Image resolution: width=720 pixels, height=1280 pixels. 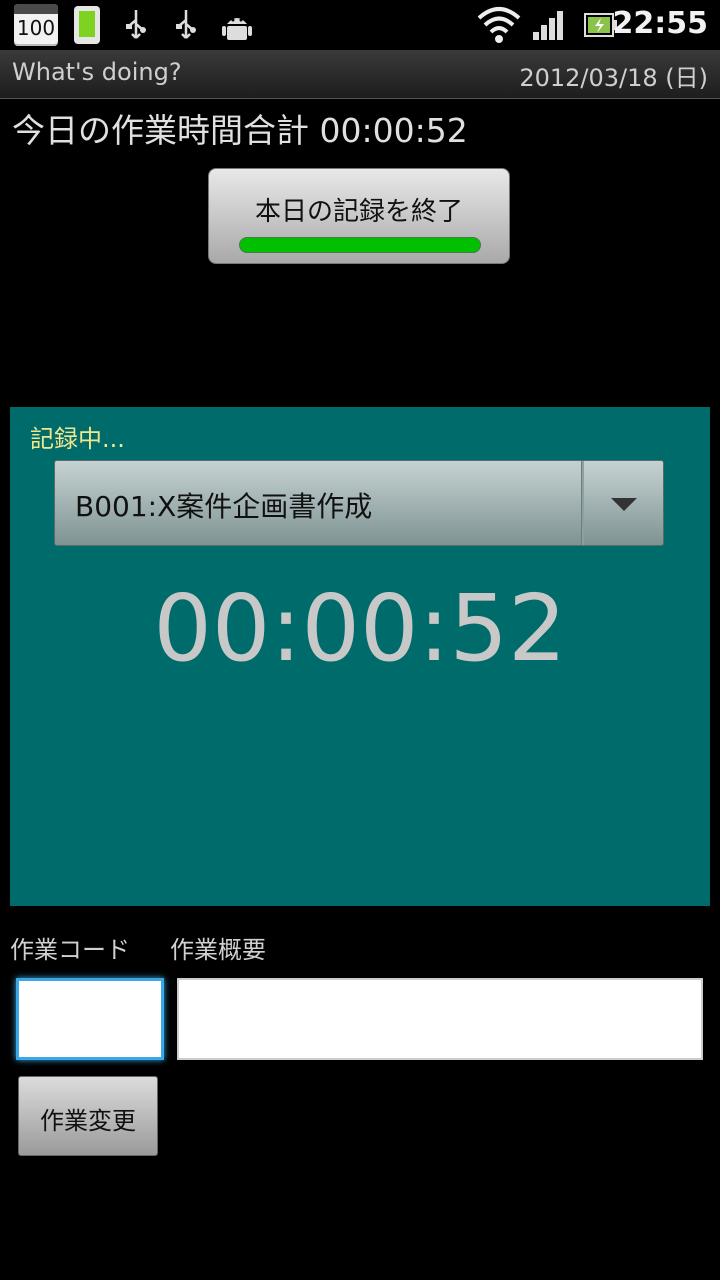 I want to click on work-code-input, so click(x=90, y=1019).